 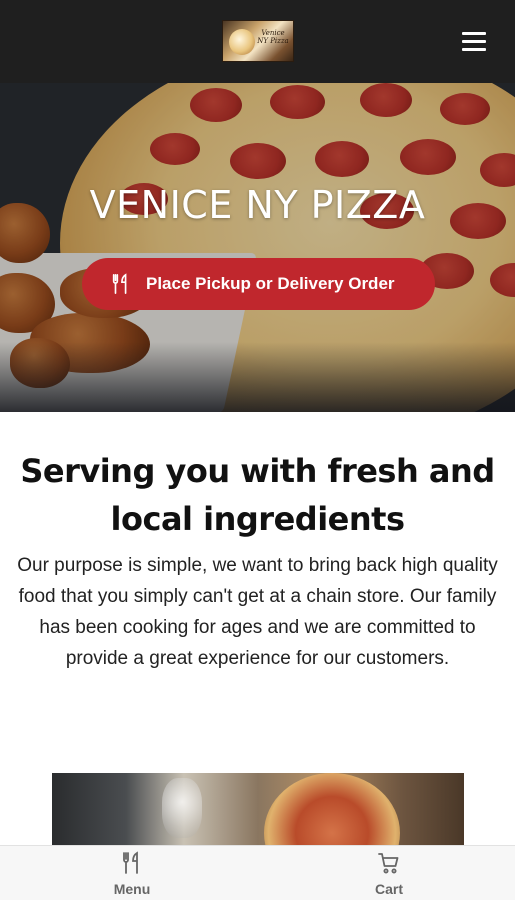 I want to click on cart-icon, so click(x=388, y=863).